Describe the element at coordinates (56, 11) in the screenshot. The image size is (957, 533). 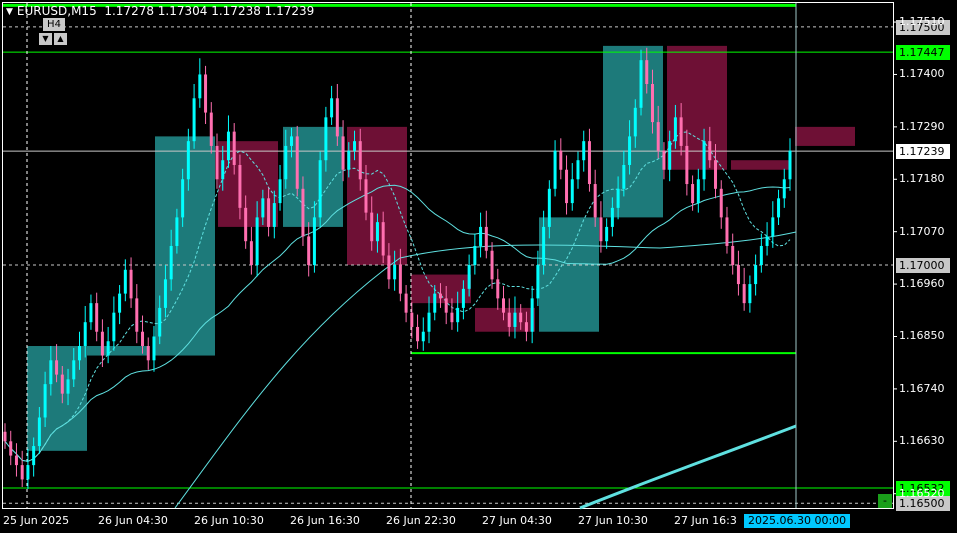
I see `symbol-timeframe: EURUSD,M15` at that location.